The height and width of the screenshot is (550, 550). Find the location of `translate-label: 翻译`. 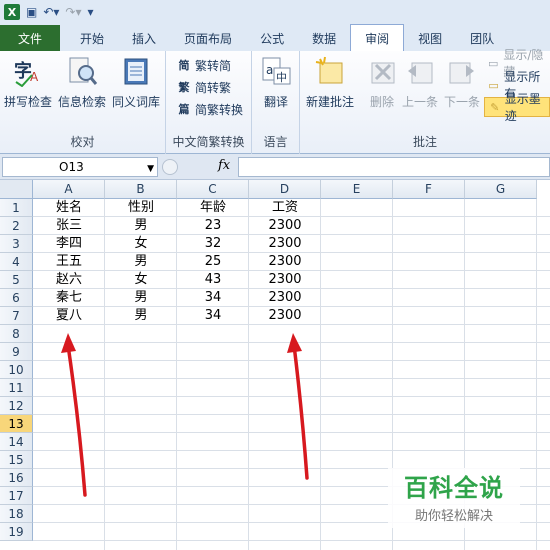

translate-label: 翻译 is located at coordinates (275, 102).